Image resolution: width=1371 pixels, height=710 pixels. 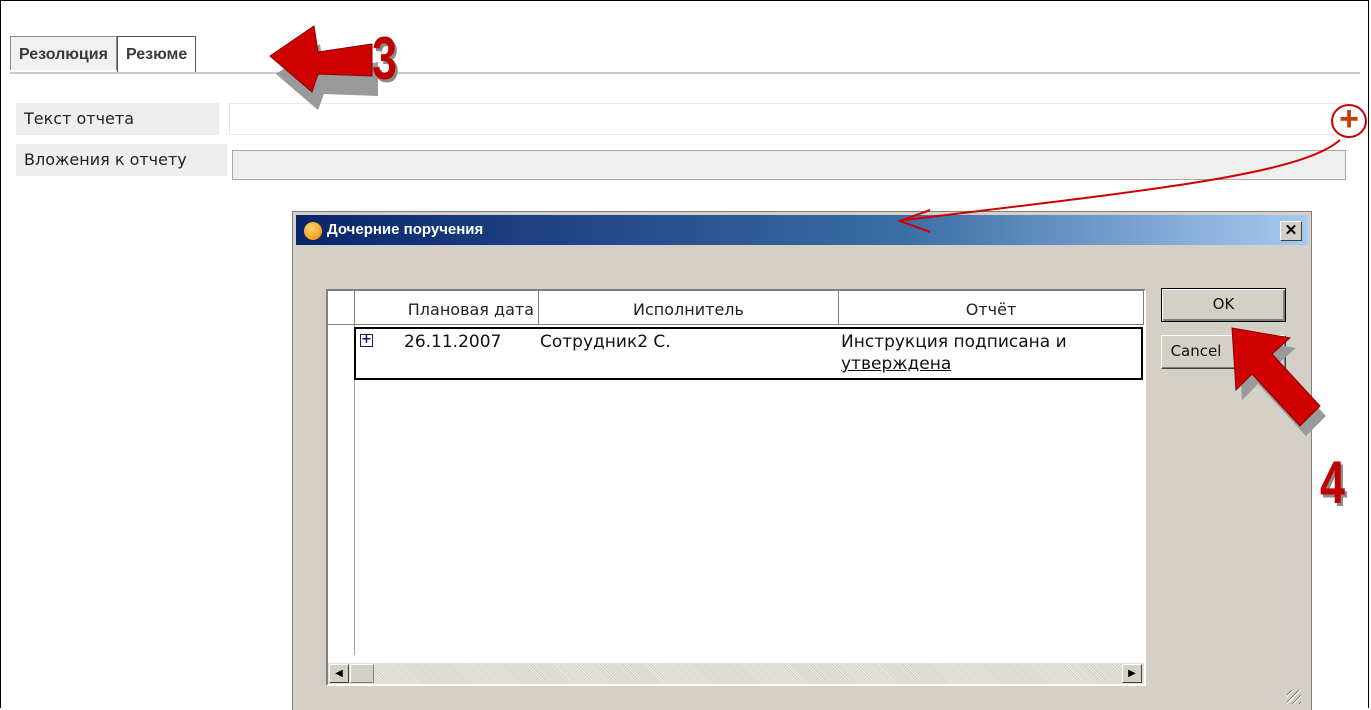 What do you see at coordinates (447, 308) in the screenshot?
I see `column-header-planned-date: Плановая дата` at bounding box center [447, 308].